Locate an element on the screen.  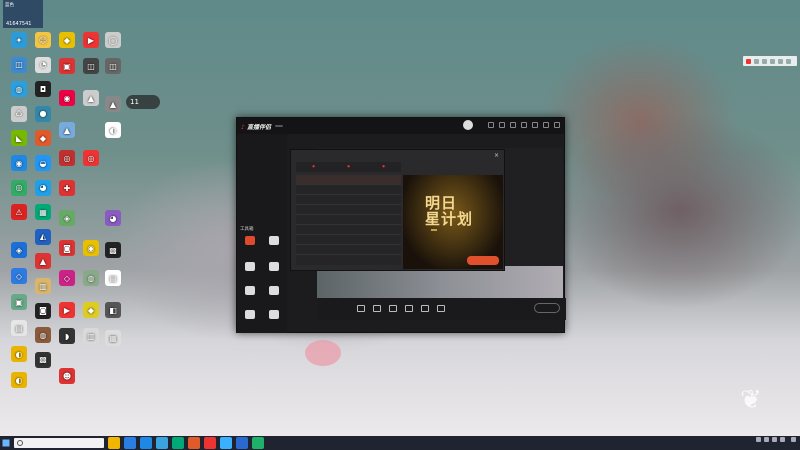
desktop-shortcut: ▤ is located at coordinates (113, 281).